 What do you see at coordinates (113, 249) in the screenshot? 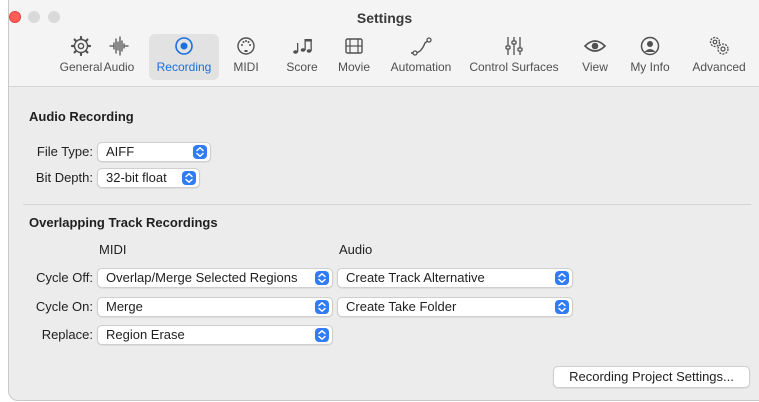
I see `midi-column-header: MIDI` at bounding box center [113, 249].